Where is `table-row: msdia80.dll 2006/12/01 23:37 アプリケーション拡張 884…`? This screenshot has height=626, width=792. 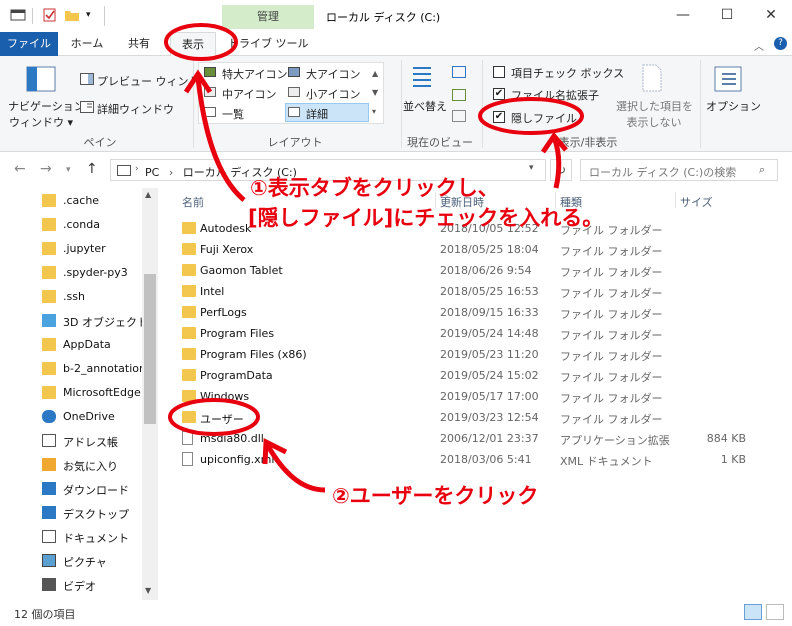 table-row: msdia80.dll 2006/12/01 23:37 アプリケーション拡張 884… is located at coordinates (476, 438).